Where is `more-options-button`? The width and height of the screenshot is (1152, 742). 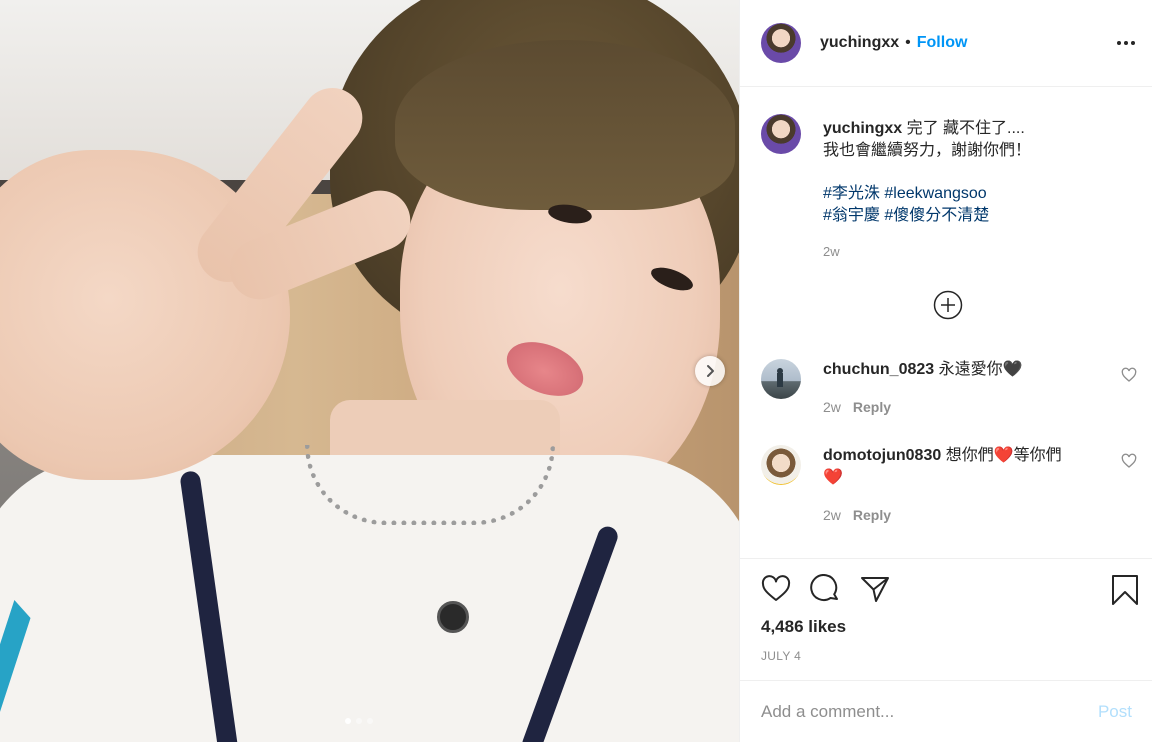 more-options-button is located at coordinates (1126, 43).